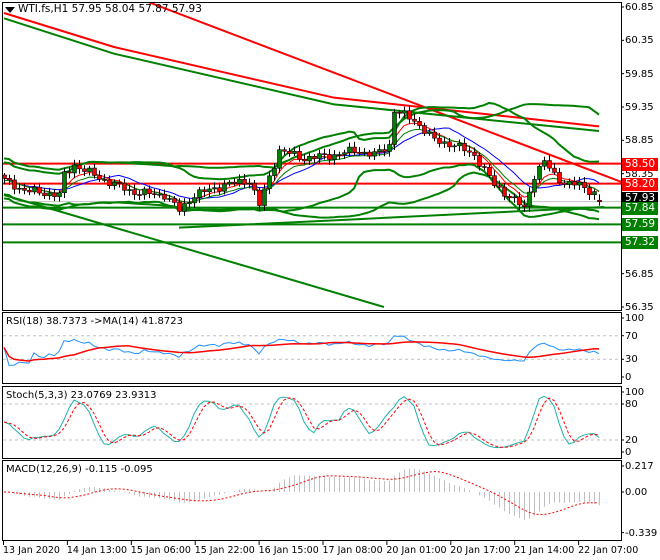 The height and width of the screenshot is (560, 660). Describe the element at coordinates (480, 550) in the screenshot. I see `time-axis-label: 20 Jan 17:00` at that location.